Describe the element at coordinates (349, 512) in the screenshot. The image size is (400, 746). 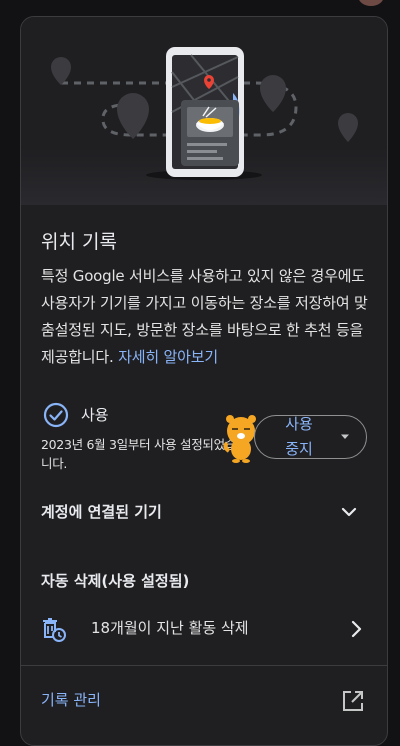
I see `chevron-down-icon` at that location.